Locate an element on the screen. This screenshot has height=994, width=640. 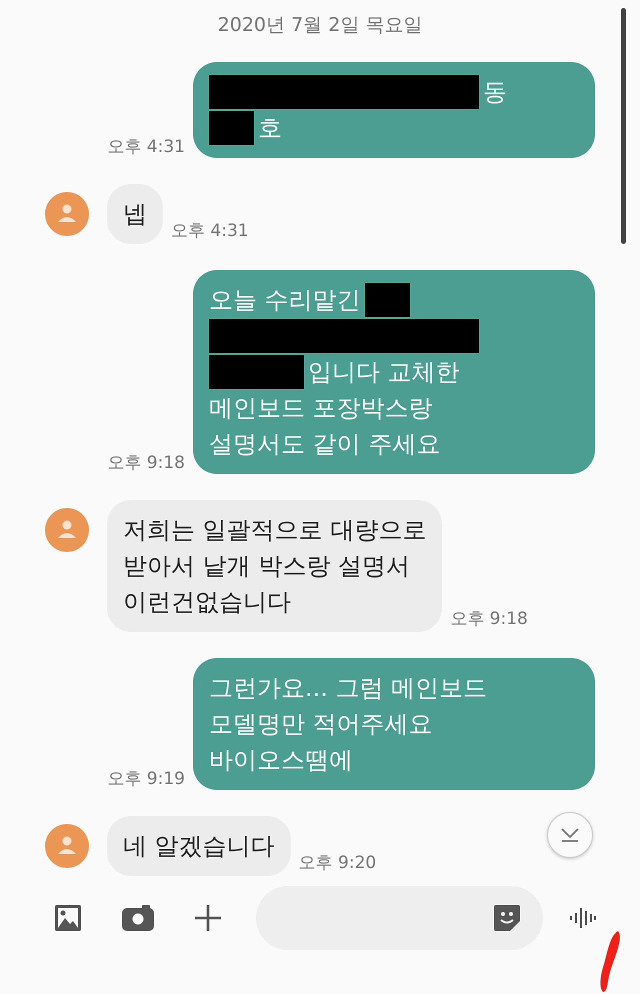
message-text: 입니다 교체한 is located at coordinates (384, 372).